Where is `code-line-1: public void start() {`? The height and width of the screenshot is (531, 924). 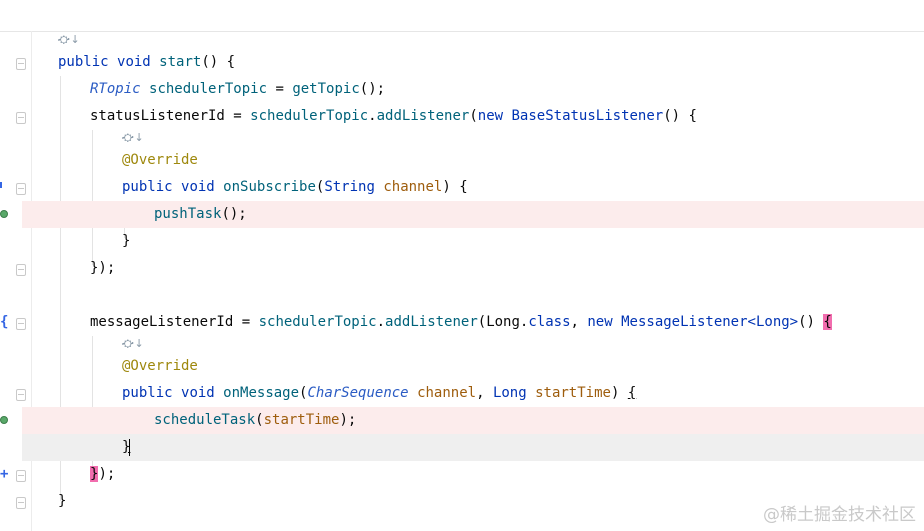 code-line-1: public void start() { is located at coordinates (462, 62).